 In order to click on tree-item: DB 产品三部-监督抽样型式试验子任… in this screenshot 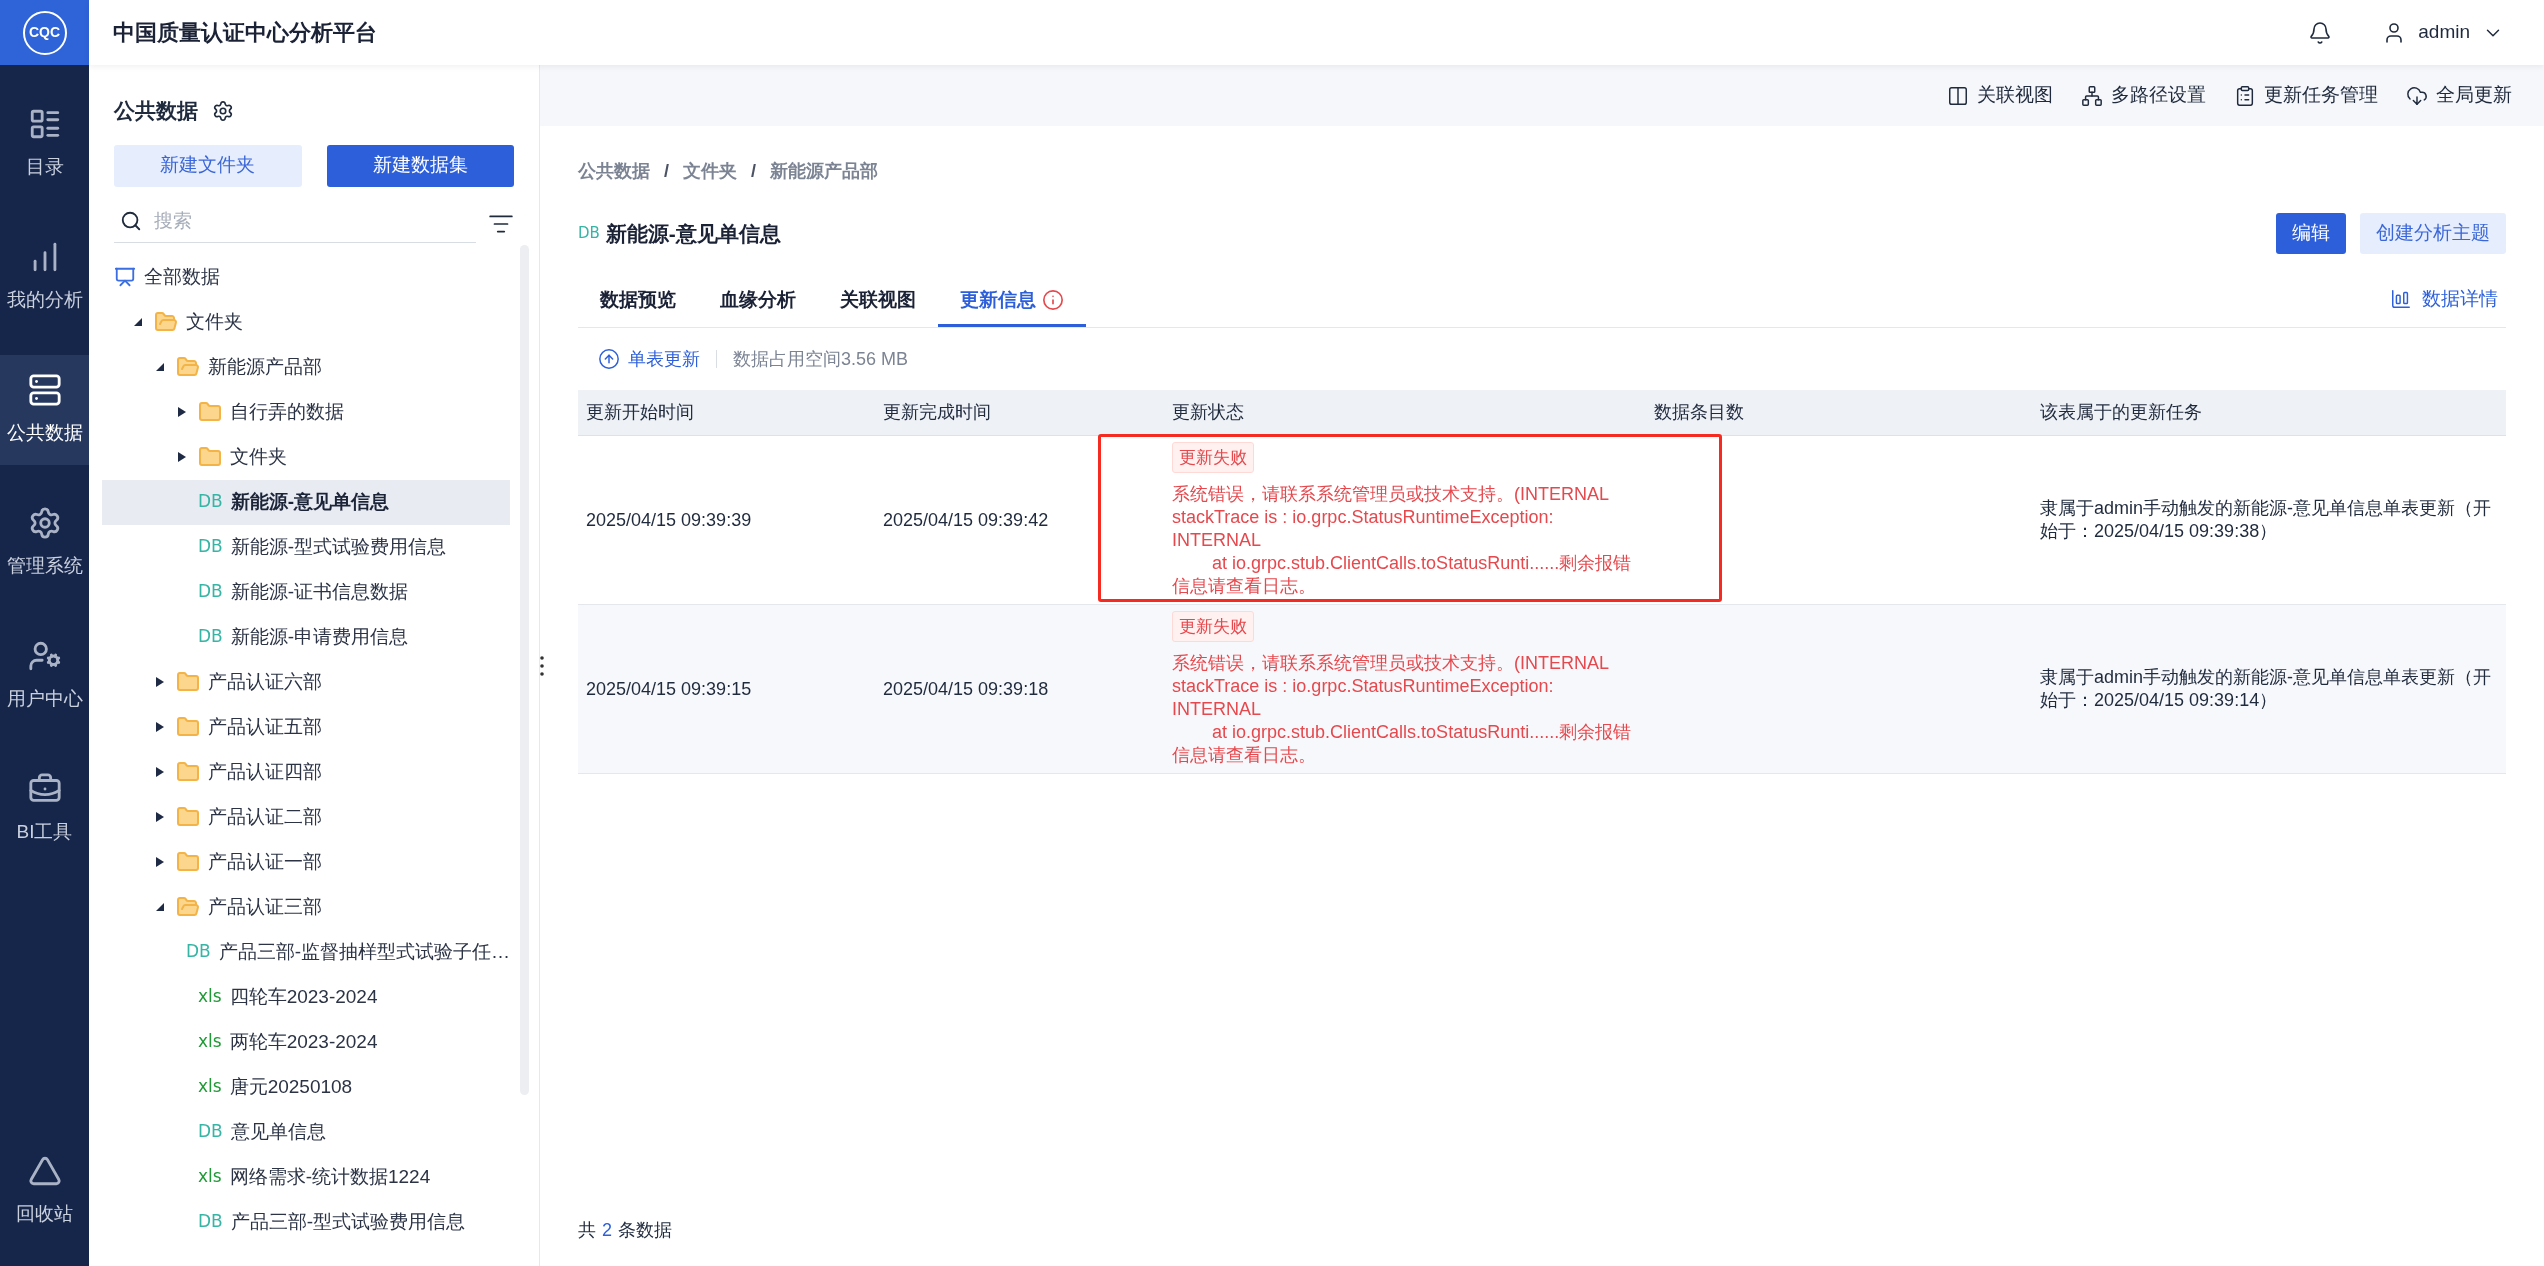, I will do `click(306, 952)`.